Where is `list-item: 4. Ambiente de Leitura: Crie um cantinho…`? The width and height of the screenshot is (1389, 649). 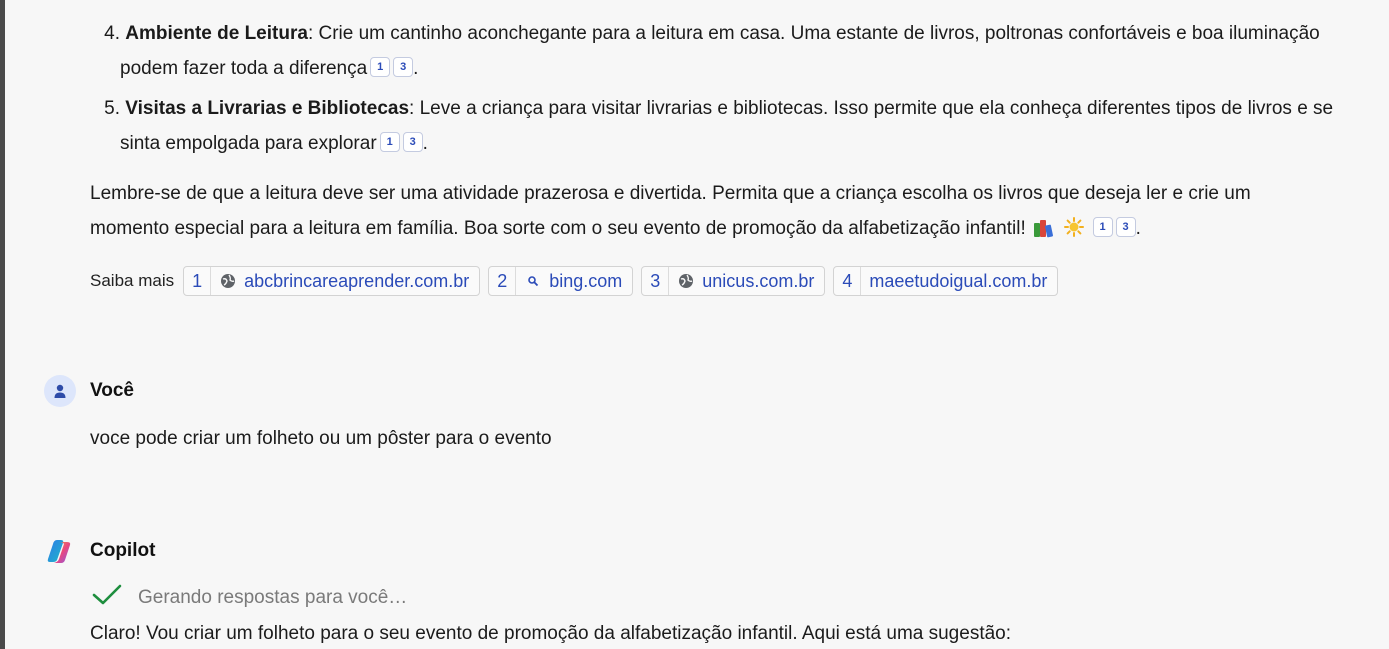 list-item: 4. Ambiente de Leitura: Crie um cantinho… is located at coordinates (715, 51).